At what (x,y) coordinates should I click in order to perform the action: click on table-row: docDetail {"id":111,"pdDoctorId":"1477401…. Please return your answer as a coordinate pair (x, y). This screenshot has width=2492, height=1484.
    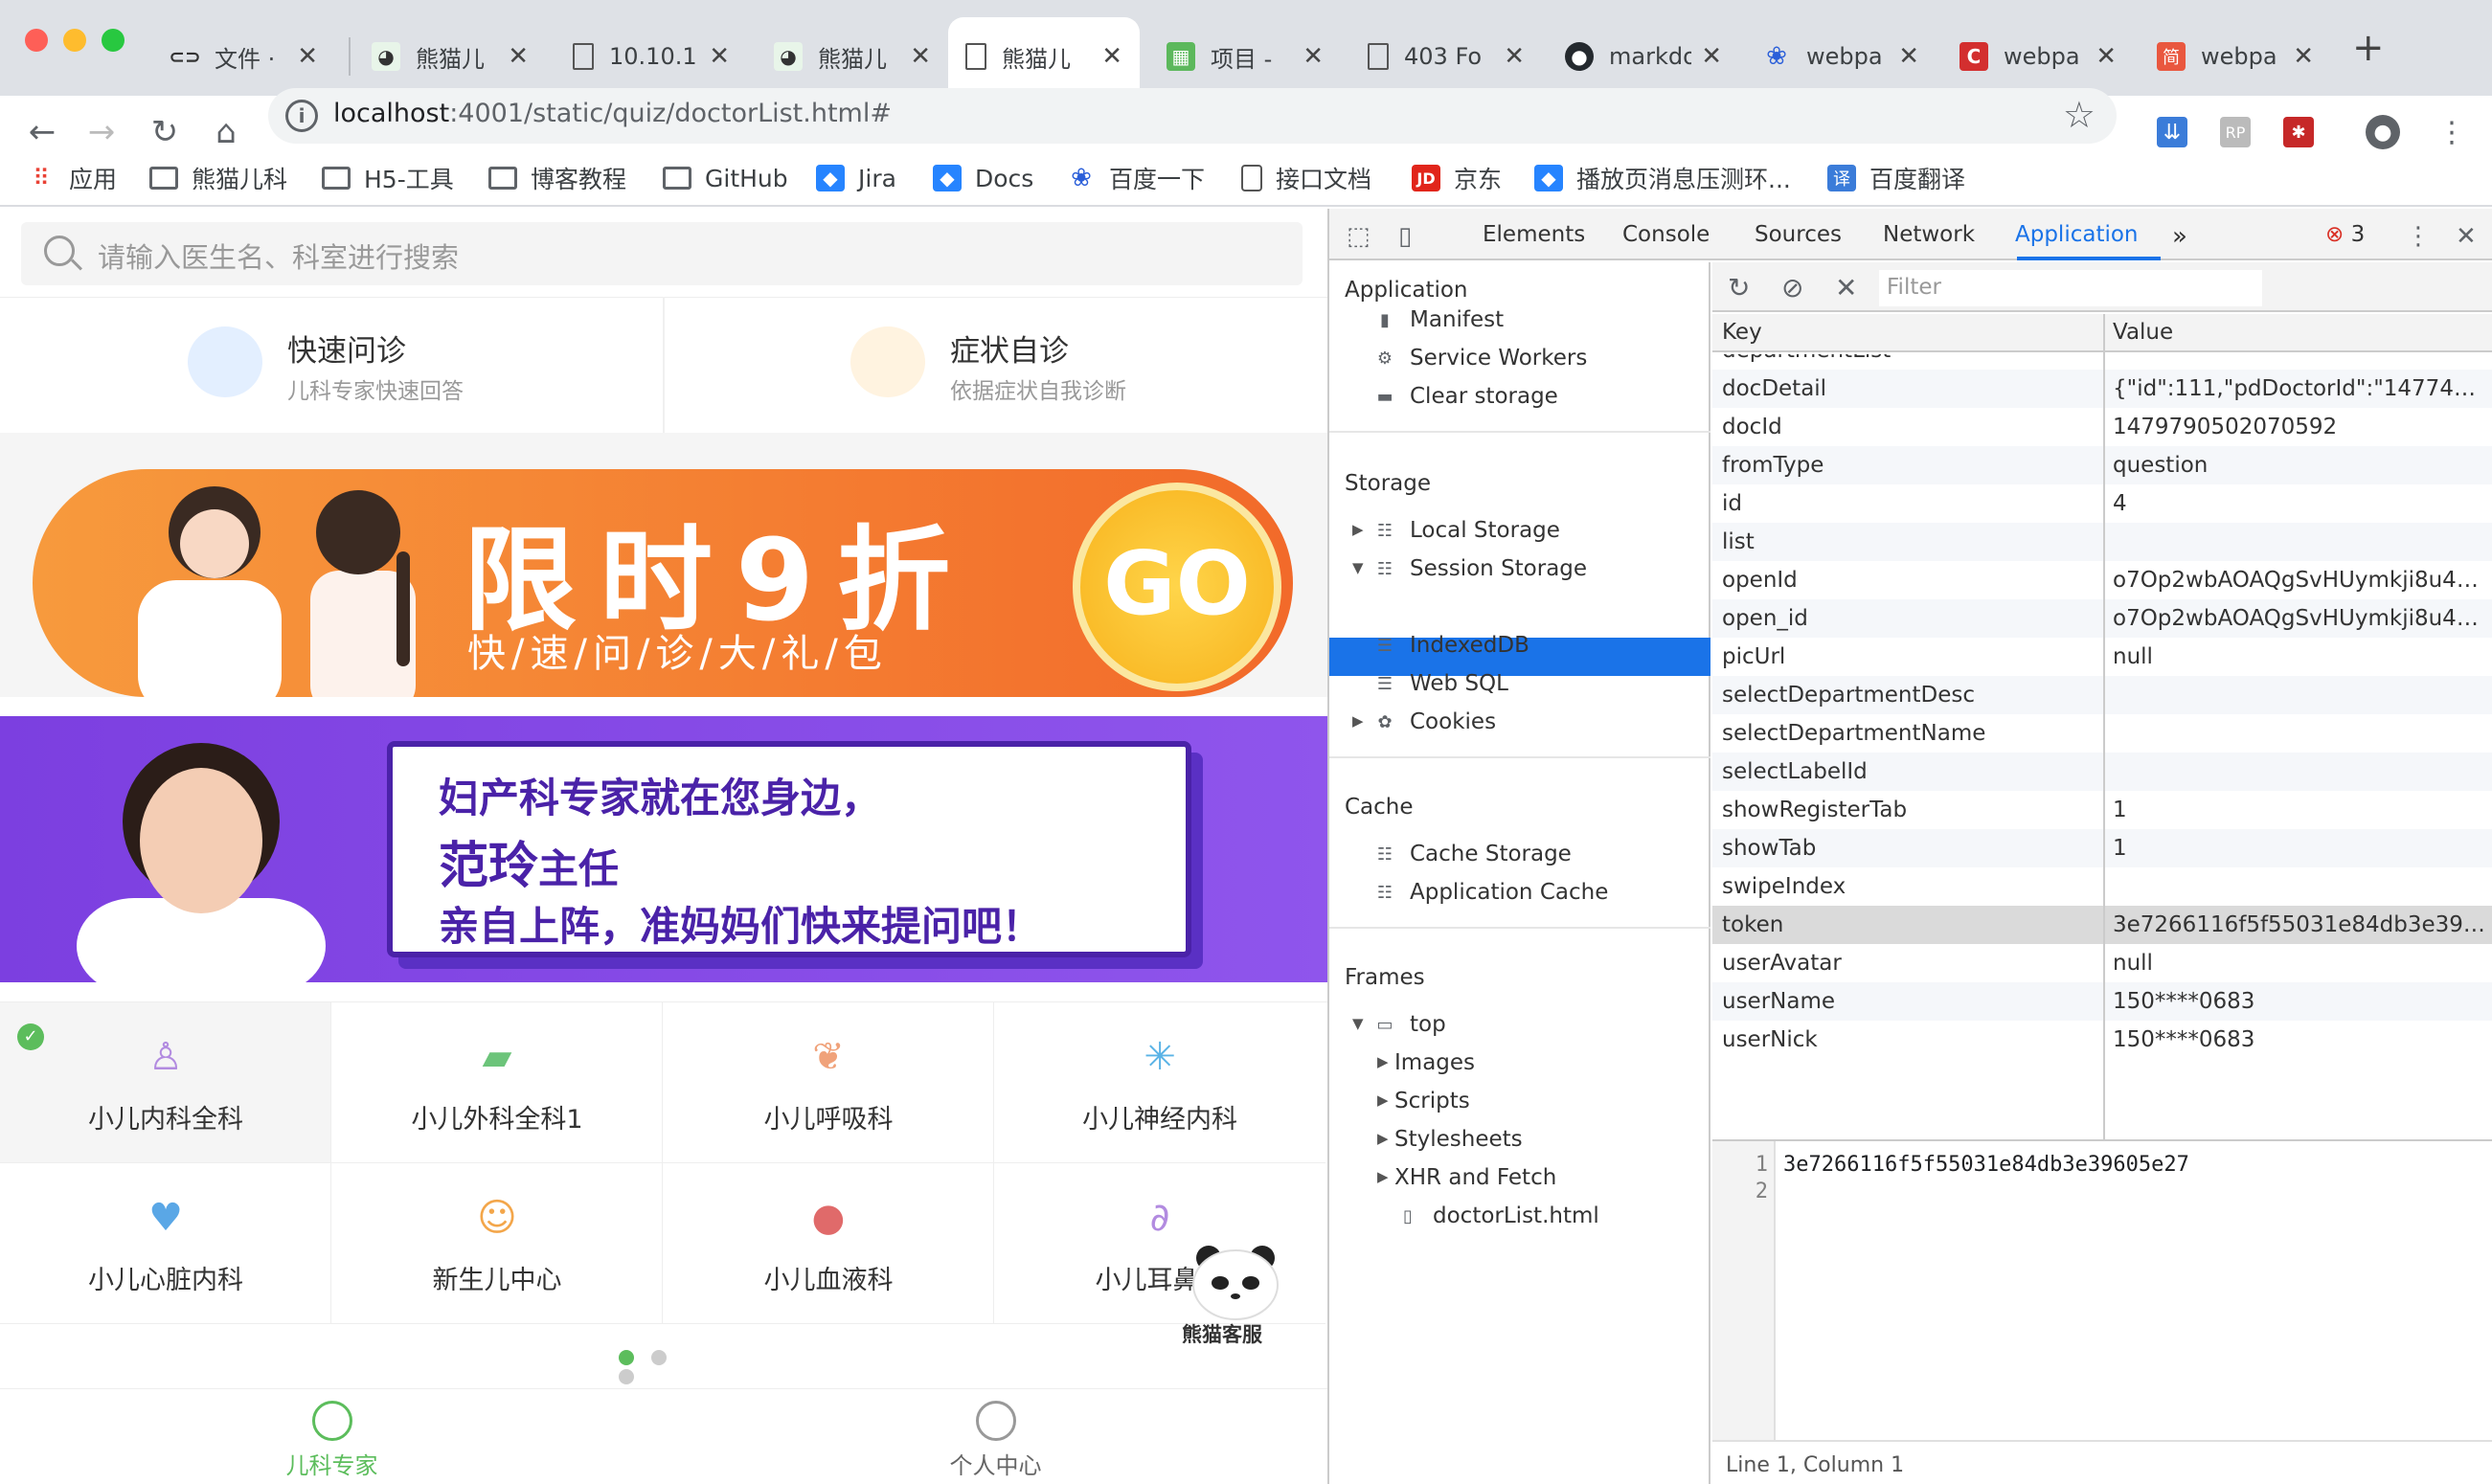
    Looking at the image, I should click on (2102, 389).